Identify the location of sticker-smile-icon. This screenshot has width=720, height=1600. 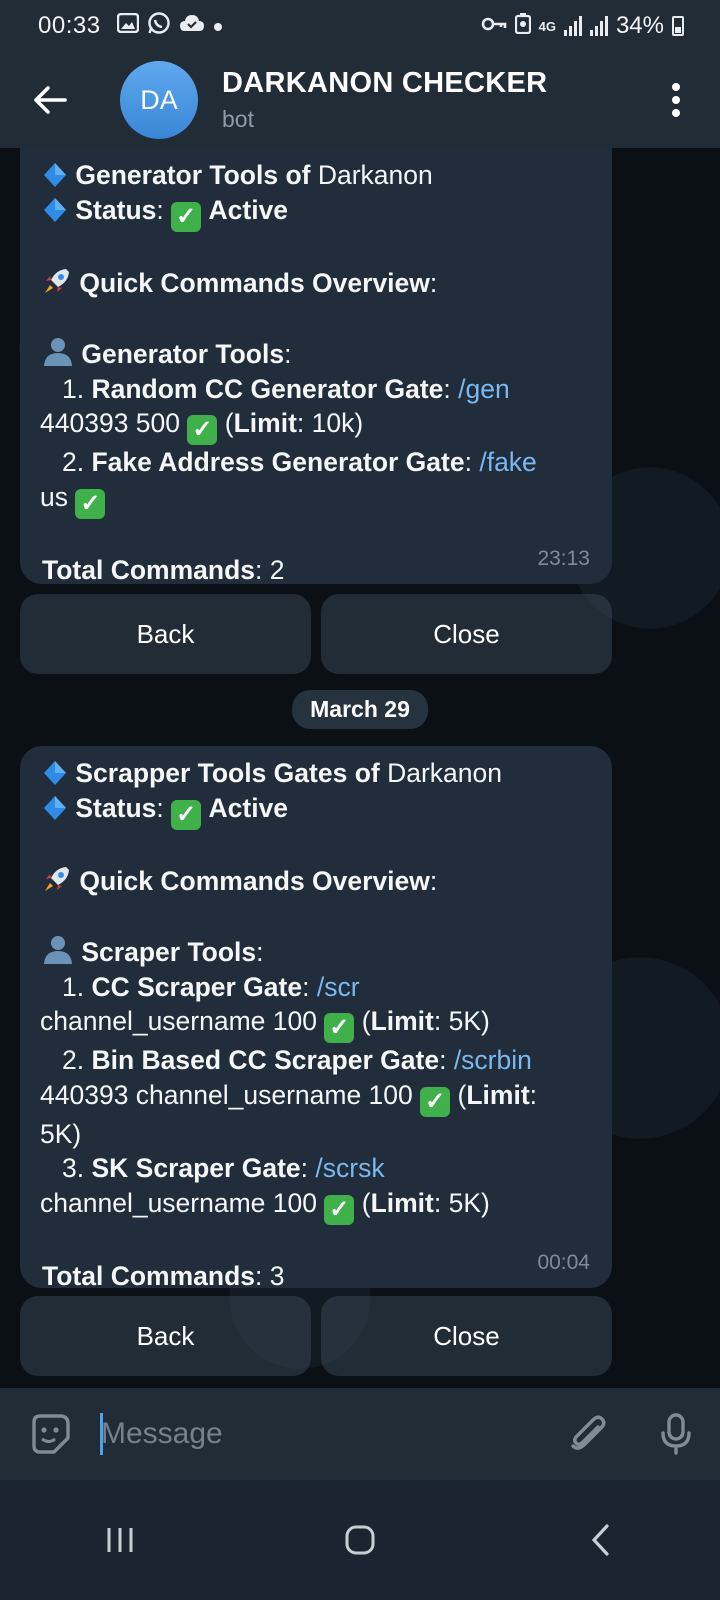
(51, 1434).